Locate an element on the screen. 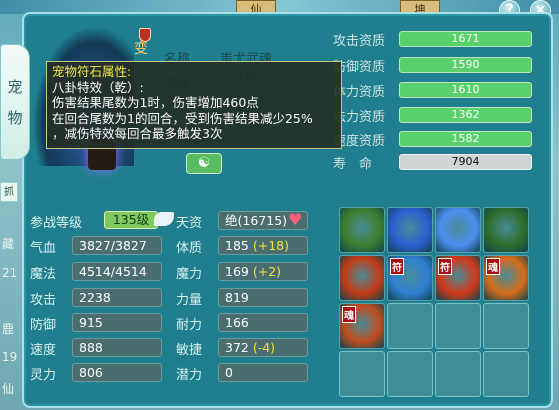 The image size is (559, 410). hand-skill-icon is located at coordinates (506, 230).